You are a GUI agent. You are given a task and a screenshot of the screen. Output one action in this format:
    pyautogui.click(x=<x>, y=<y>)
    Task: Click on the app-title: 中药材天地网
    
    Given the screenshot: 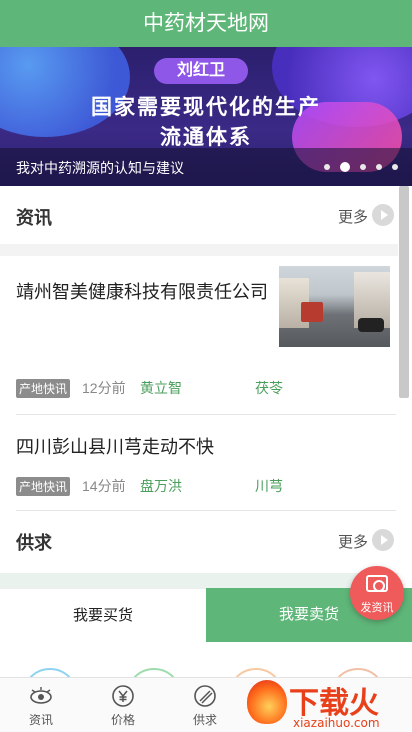 What is the action you would take?
    pyautogui.click(x=206, y=23)
    